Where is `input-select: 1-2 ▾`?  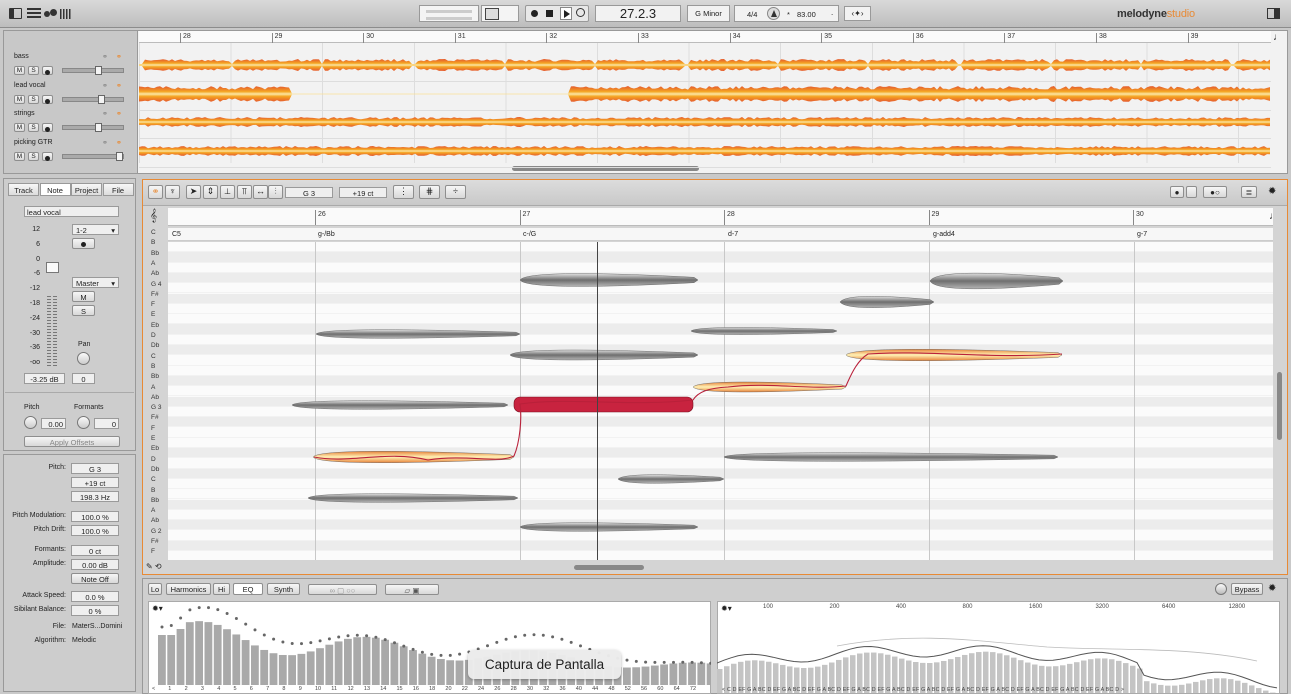
input-select: 1-2 ▾ is located at coordinates (95, 229).